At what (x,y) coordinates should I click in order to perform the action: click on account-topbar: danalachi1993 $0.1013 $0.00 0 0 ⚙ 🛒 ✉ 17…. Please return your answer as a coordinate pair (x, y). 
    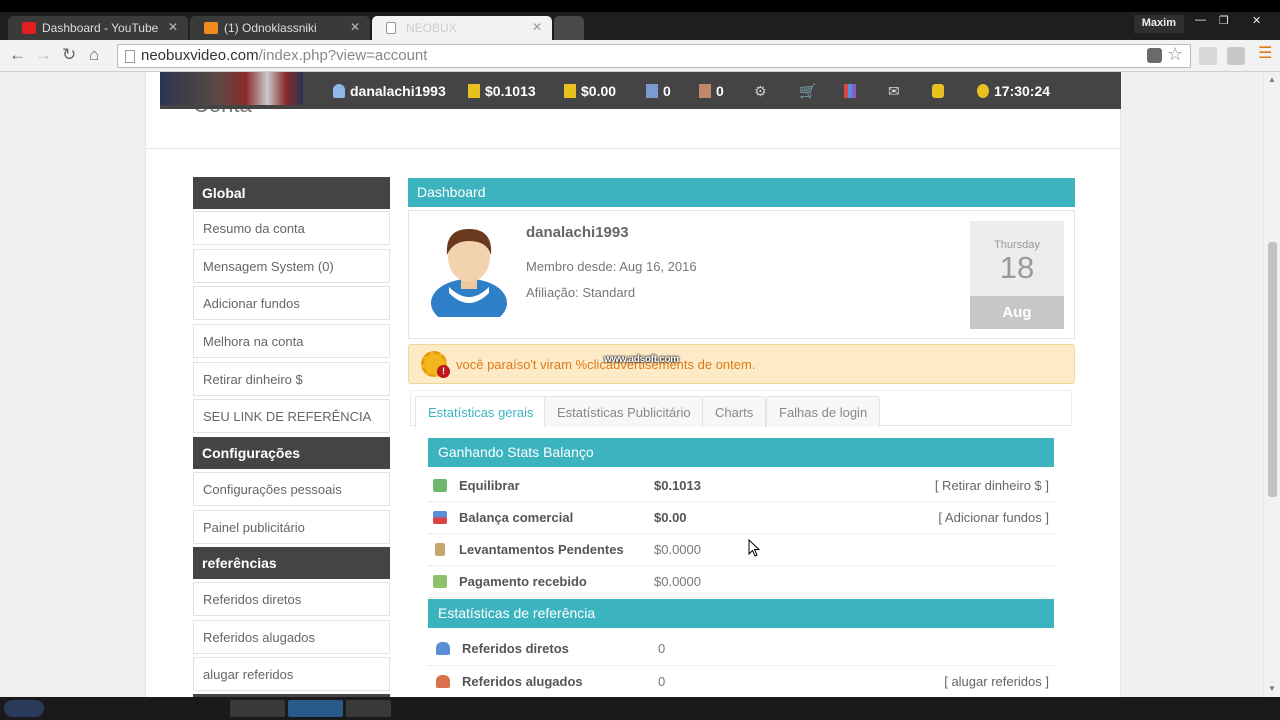
    Looking at the image, I should click on (640, 90).